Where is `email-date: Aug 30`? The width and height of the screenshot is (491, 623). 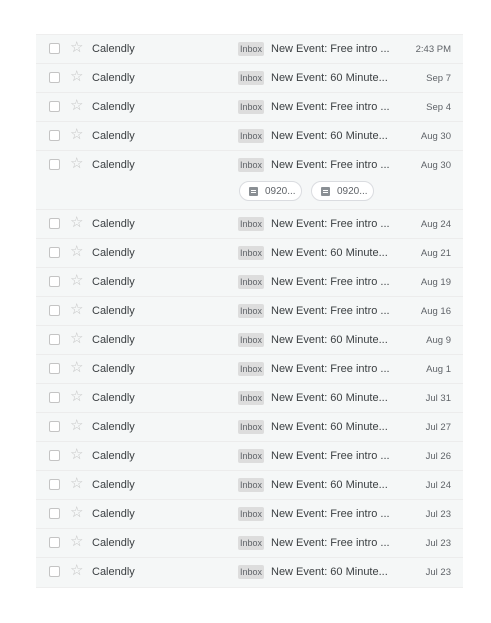 email-date: Aug 30 is located at coordinates (435, 165).